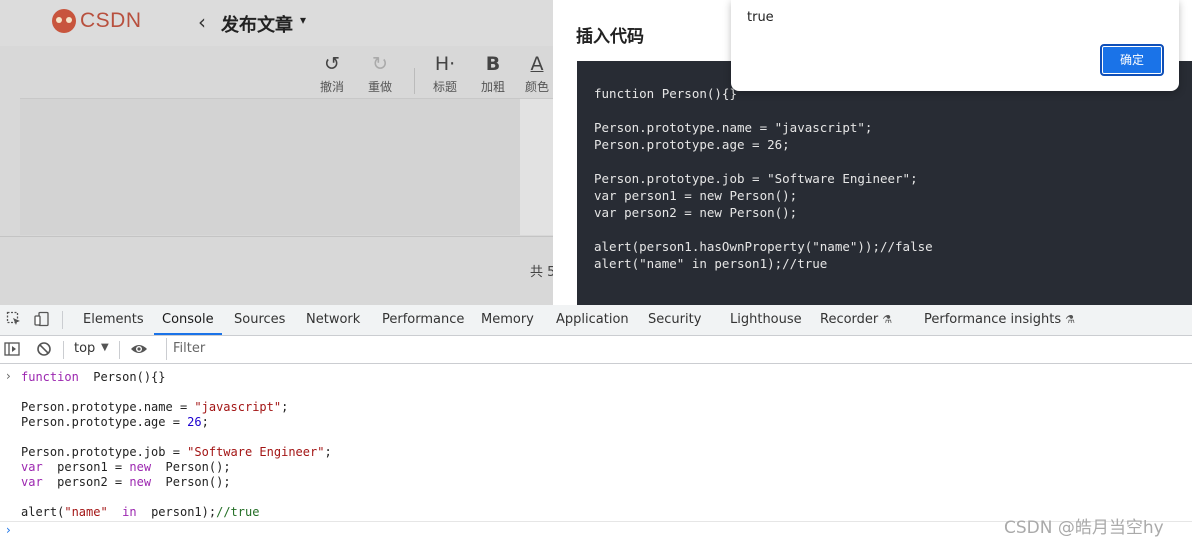  What do you see at coordinates (62, 320) in the screenshot?
I see `tabbar-divider` at bounding box center [62, 320].